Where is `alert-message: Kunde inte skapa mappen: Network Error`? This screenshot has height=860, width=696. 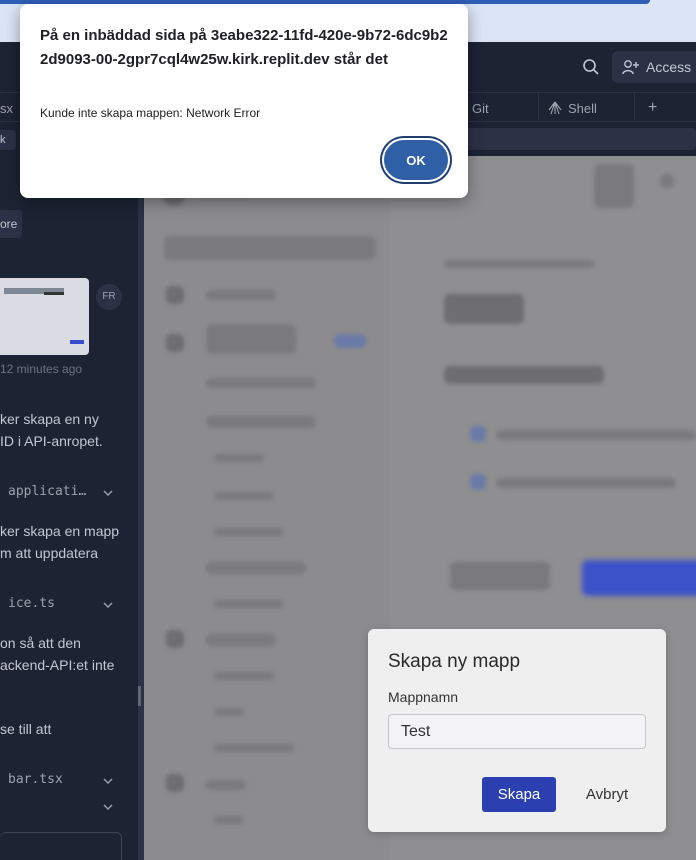
alert-message: Kunde inte skapa mappen: Network Error is located at coordinates (150, 113).